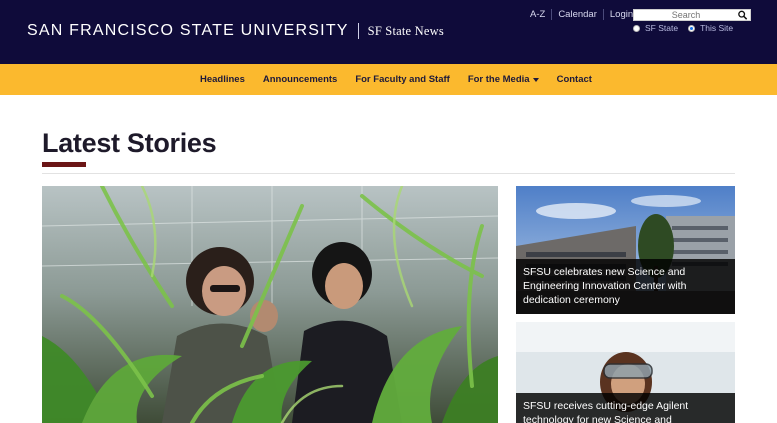 Image resolution: width=777 pixels, height=423 pixels. I want to click on scope-this-site: This Site, so click(710, 28).